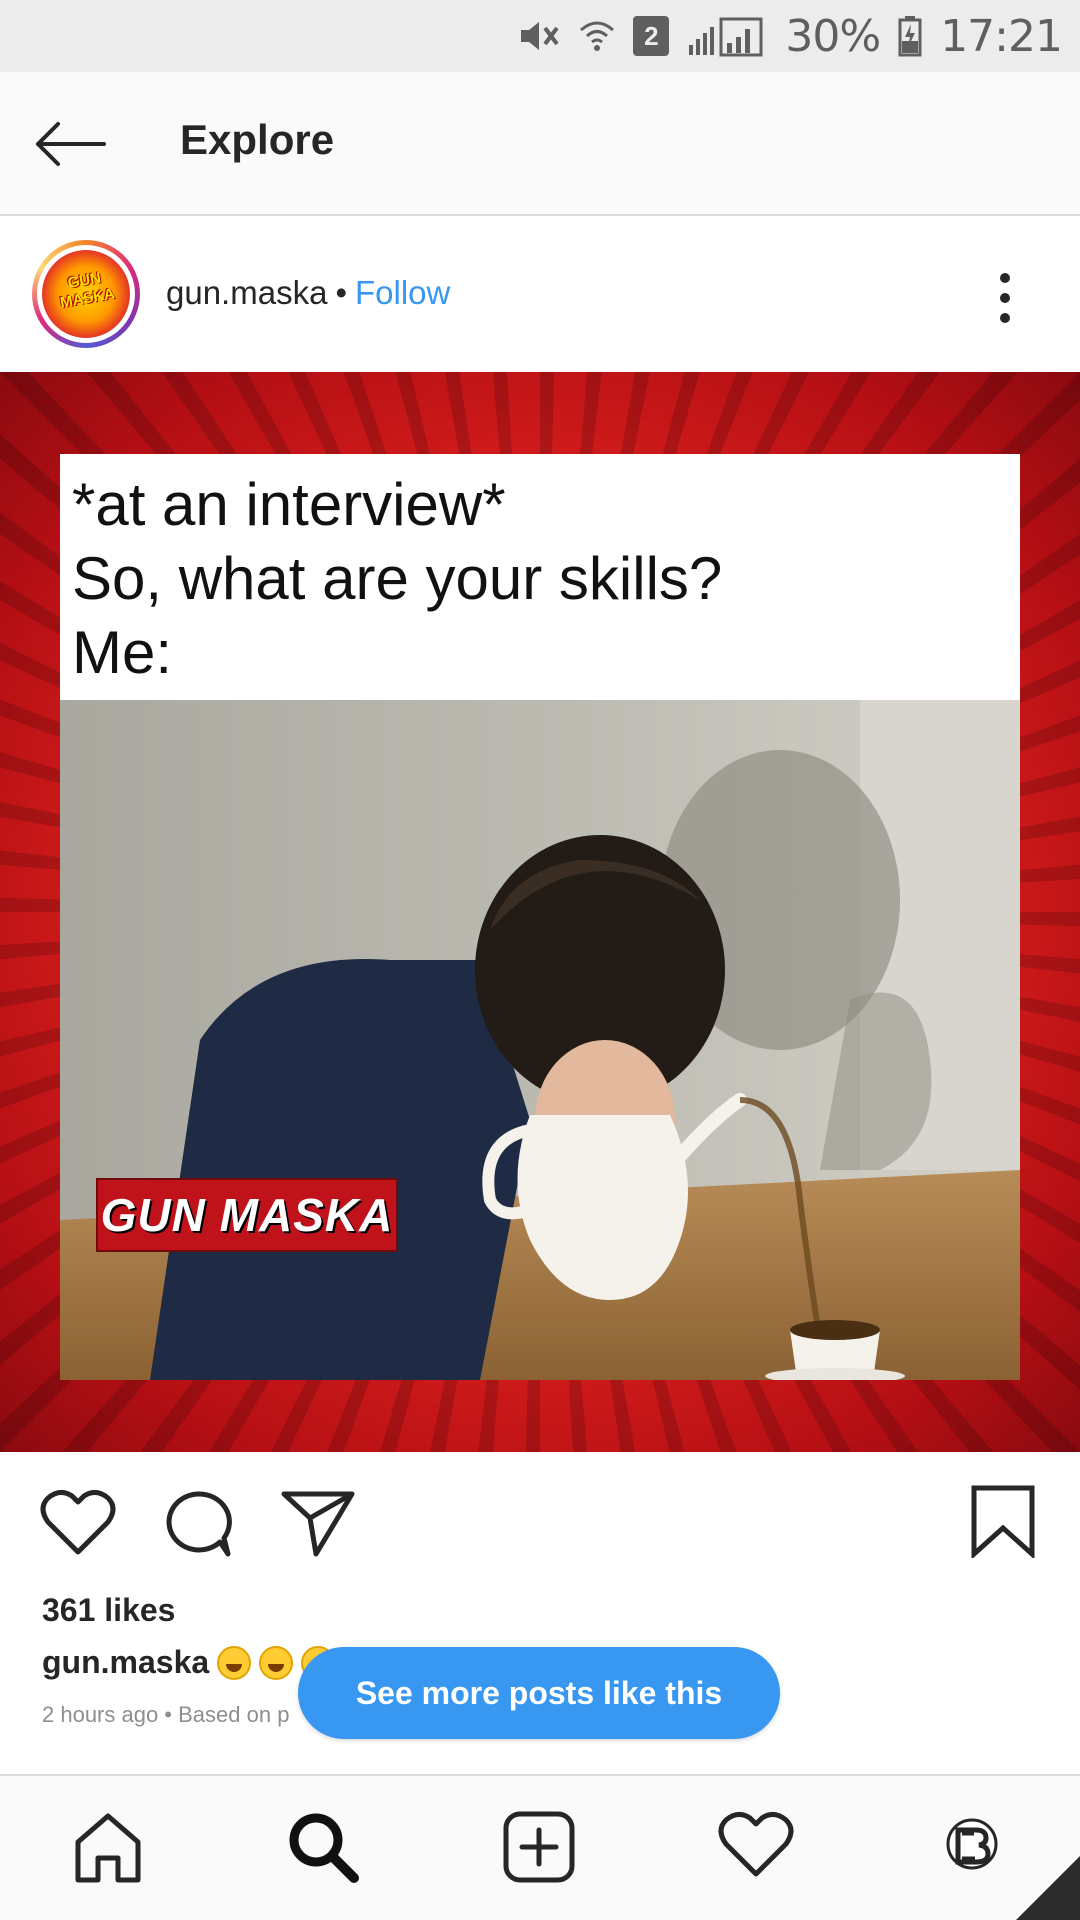  I want to click on save-button, so click(1003, 1523).